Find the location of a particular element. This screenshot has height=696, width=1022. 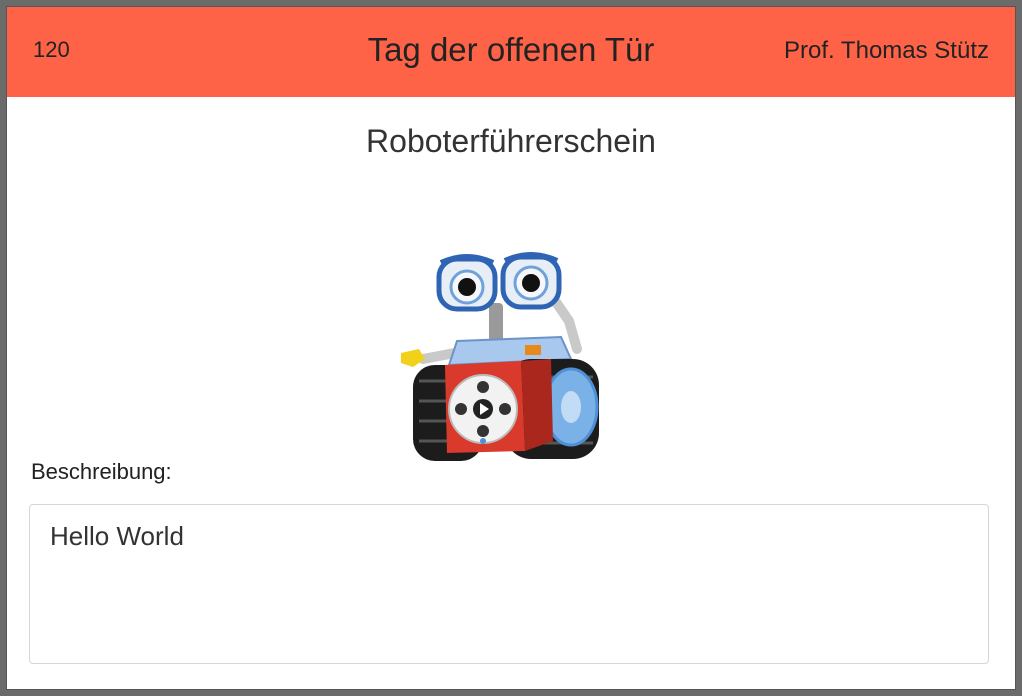

author-name: Prof. Thomas Stütz is located at coordinates (886, 50).